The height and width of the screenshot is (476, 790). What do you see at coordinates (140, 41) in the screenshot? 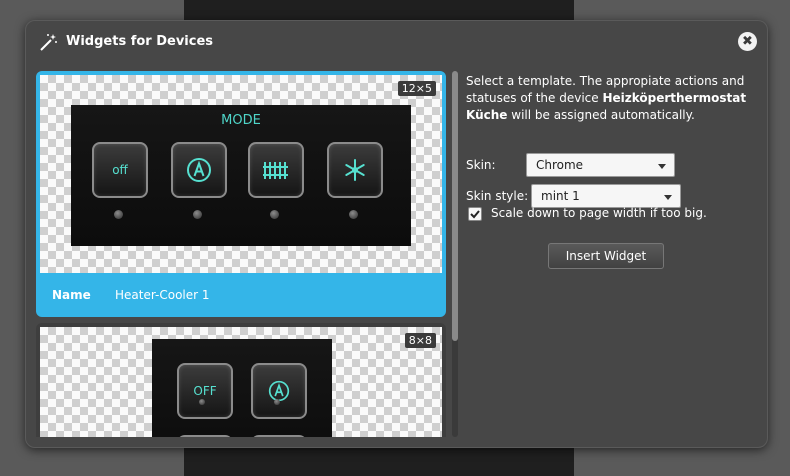
I see `dialog-title: Widgets for Devices` at bounding box center [140, 41].